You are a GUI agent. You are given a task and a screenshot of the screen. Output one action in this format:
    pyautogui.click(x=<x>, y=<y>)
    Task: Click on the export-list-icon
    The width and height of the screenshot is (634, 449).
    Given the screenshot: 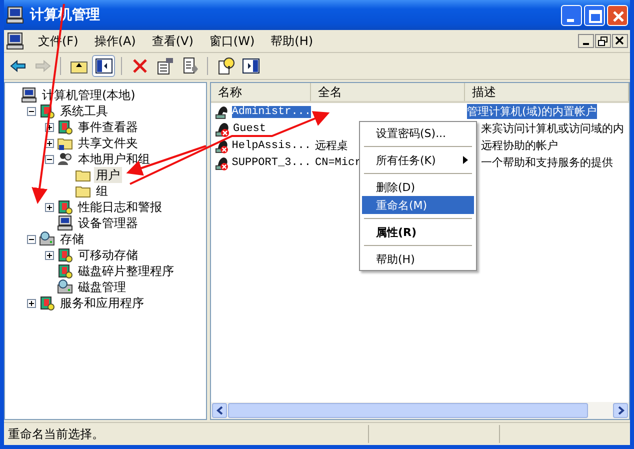 What is the action you would take?
    pyautogui.click(x=189, y=66)
    